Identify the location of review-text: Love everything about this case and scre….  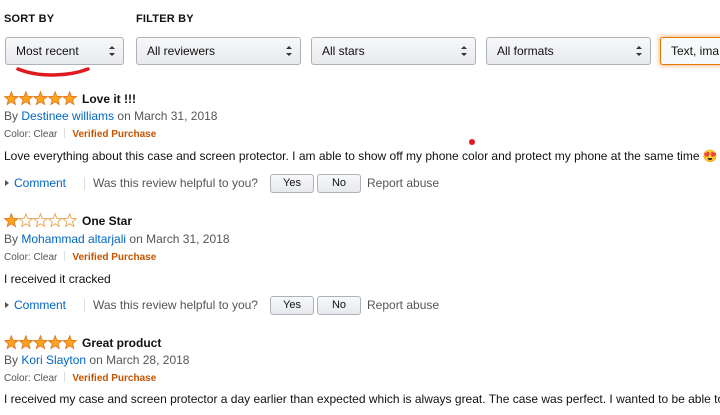
(361, 156).